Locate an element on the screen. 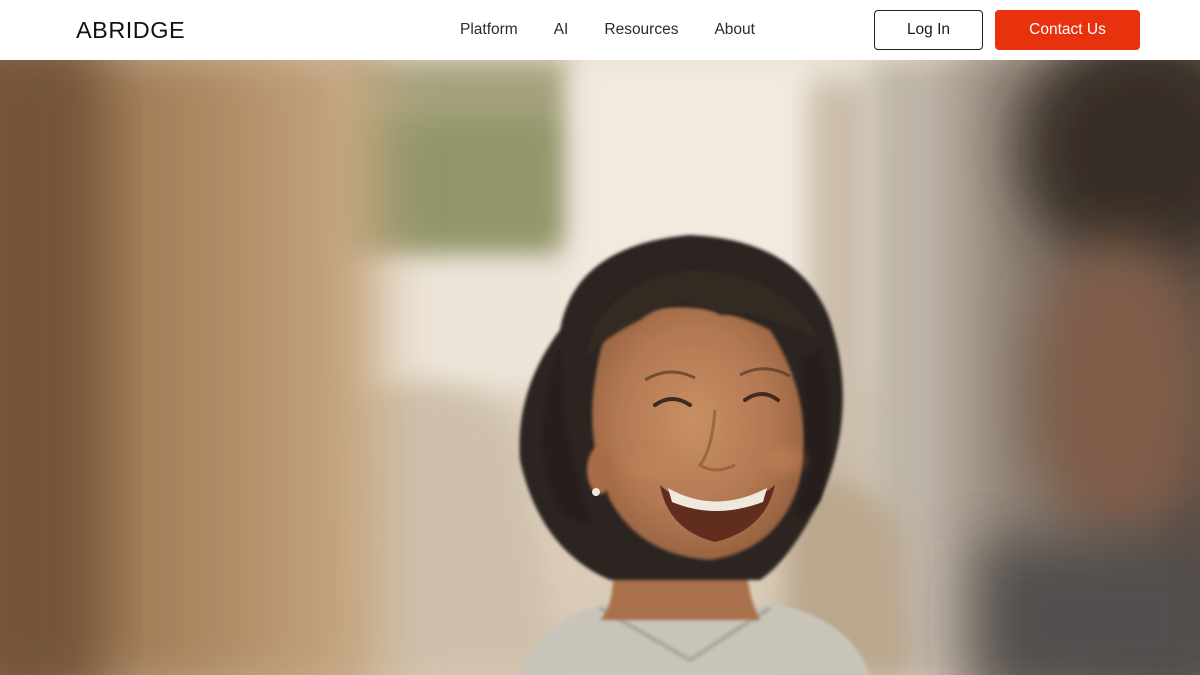 Image resolution: width=1200 pixels, height=675 pixels. main-nav: Platform AI Resources About is located at coordinates (607, 30).